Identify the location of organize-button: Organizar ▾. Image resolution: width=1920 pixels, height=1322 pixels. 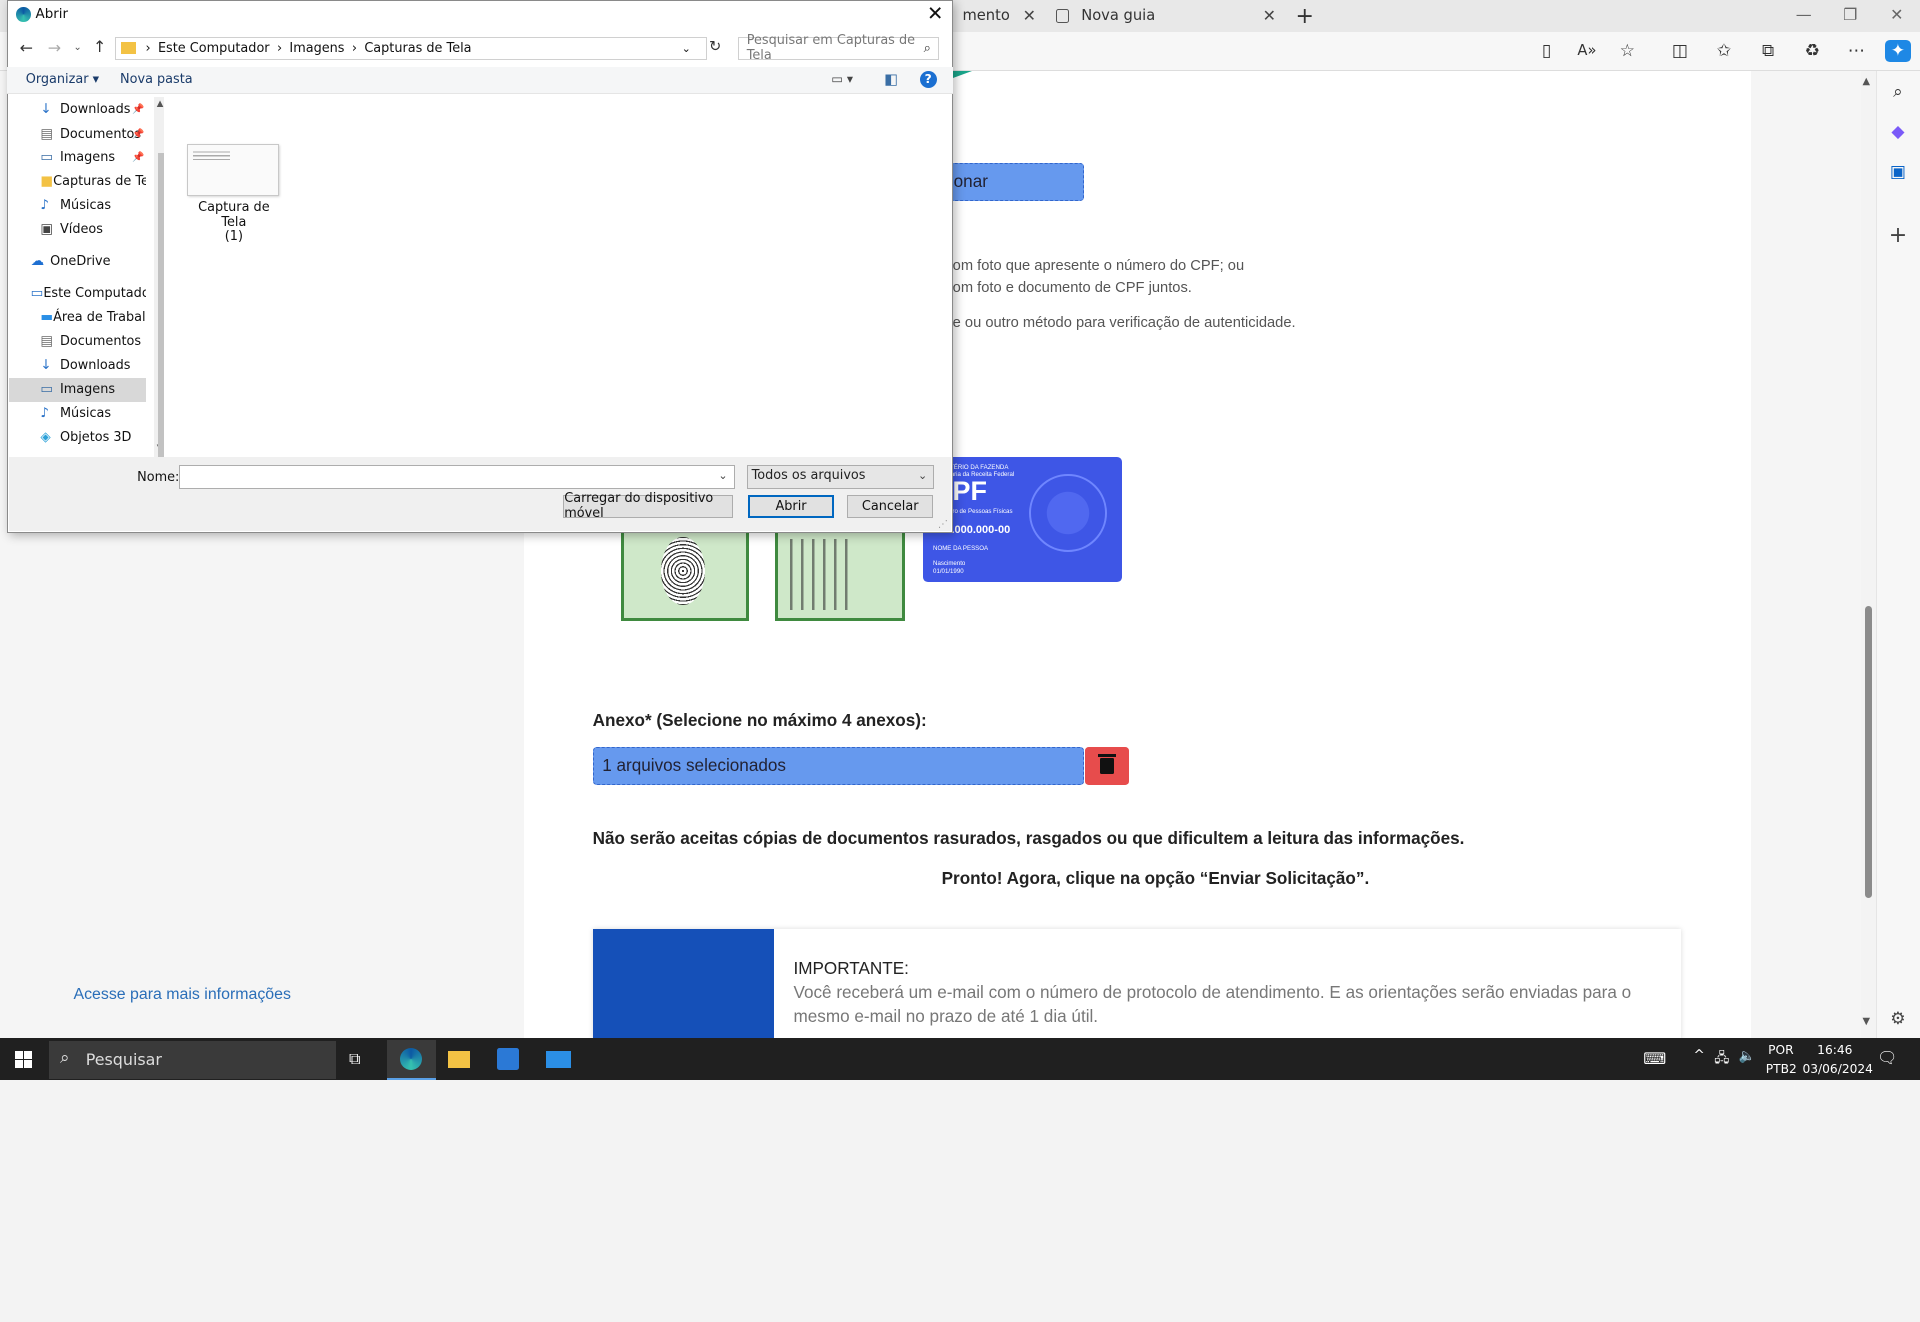
(62, 79).